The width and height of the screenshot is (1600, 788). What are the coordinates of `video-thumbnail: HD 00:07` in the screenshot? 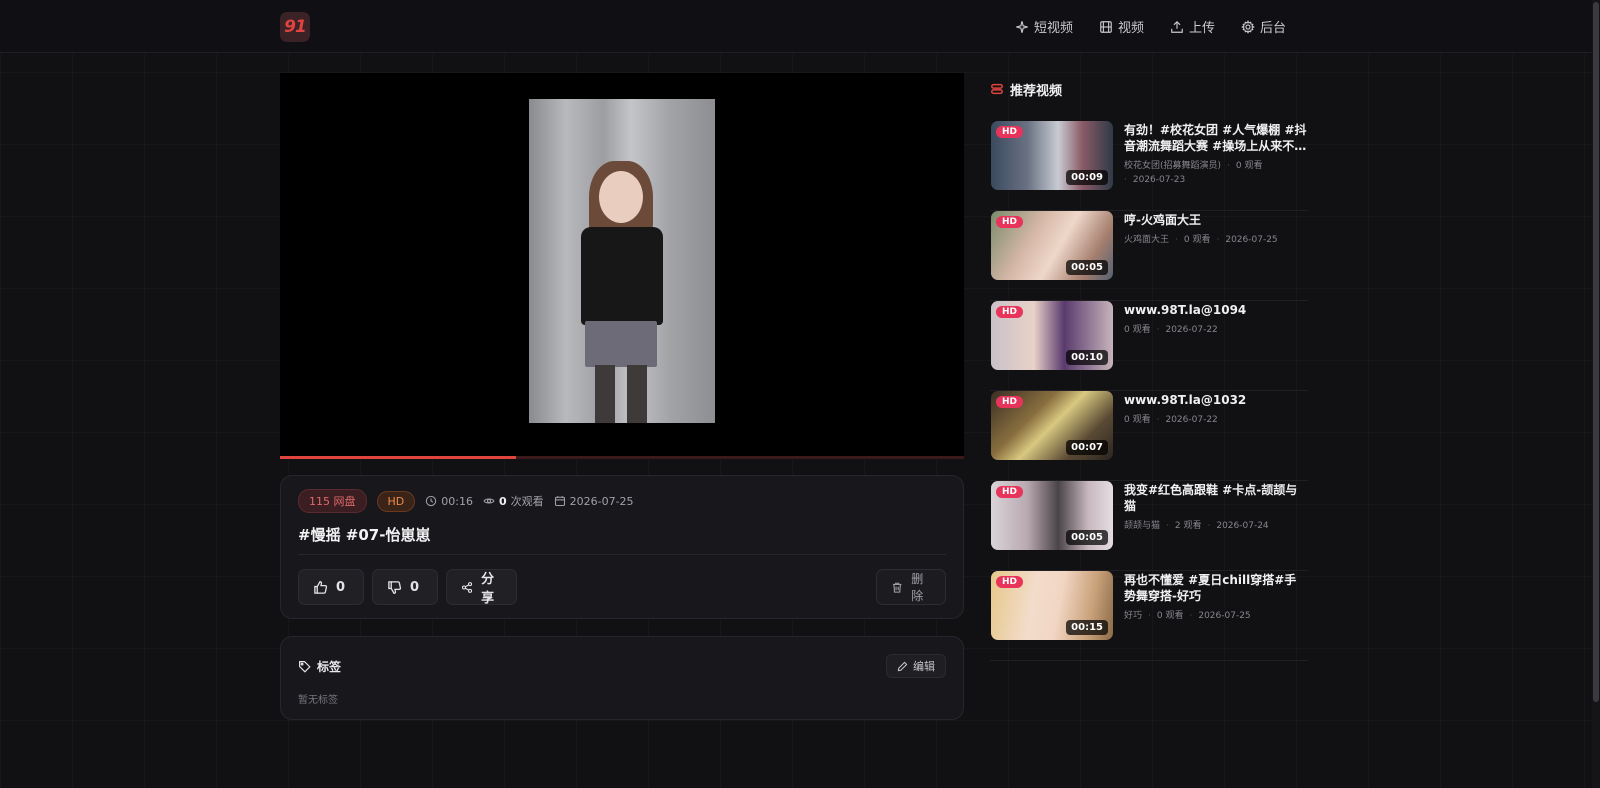 It's located at (1052, 425).